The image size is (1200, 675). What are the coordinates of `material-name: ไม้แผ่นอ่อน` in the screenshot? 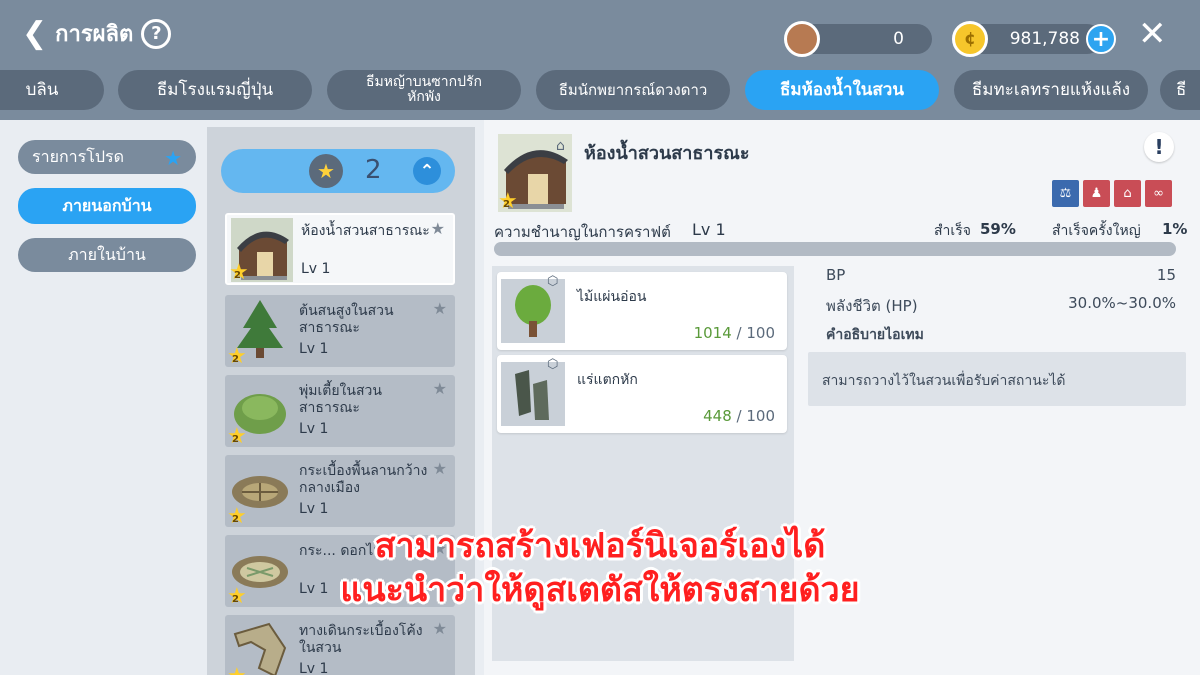 It's located at (612, 297).